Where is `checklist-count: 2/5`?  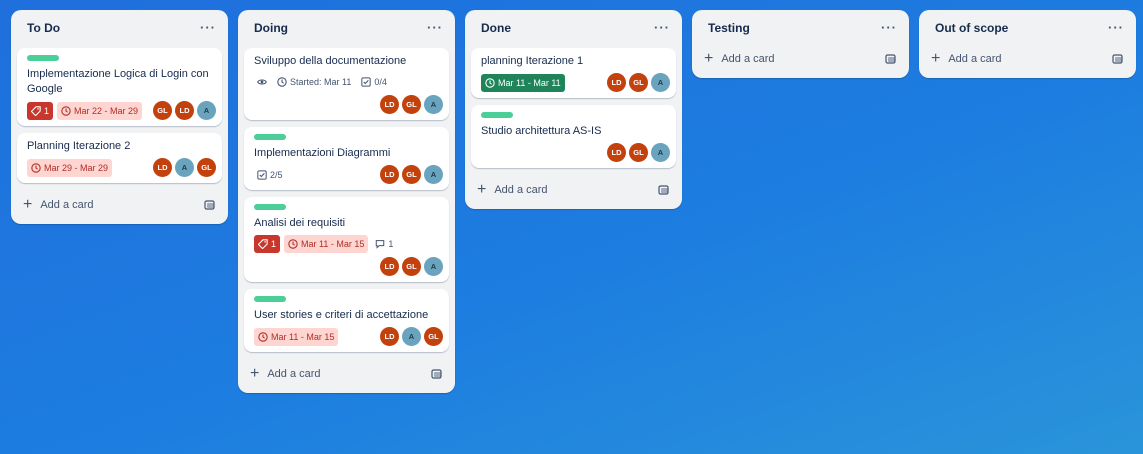 checklist-count: 2/5 is located at coordinates (276, 174).